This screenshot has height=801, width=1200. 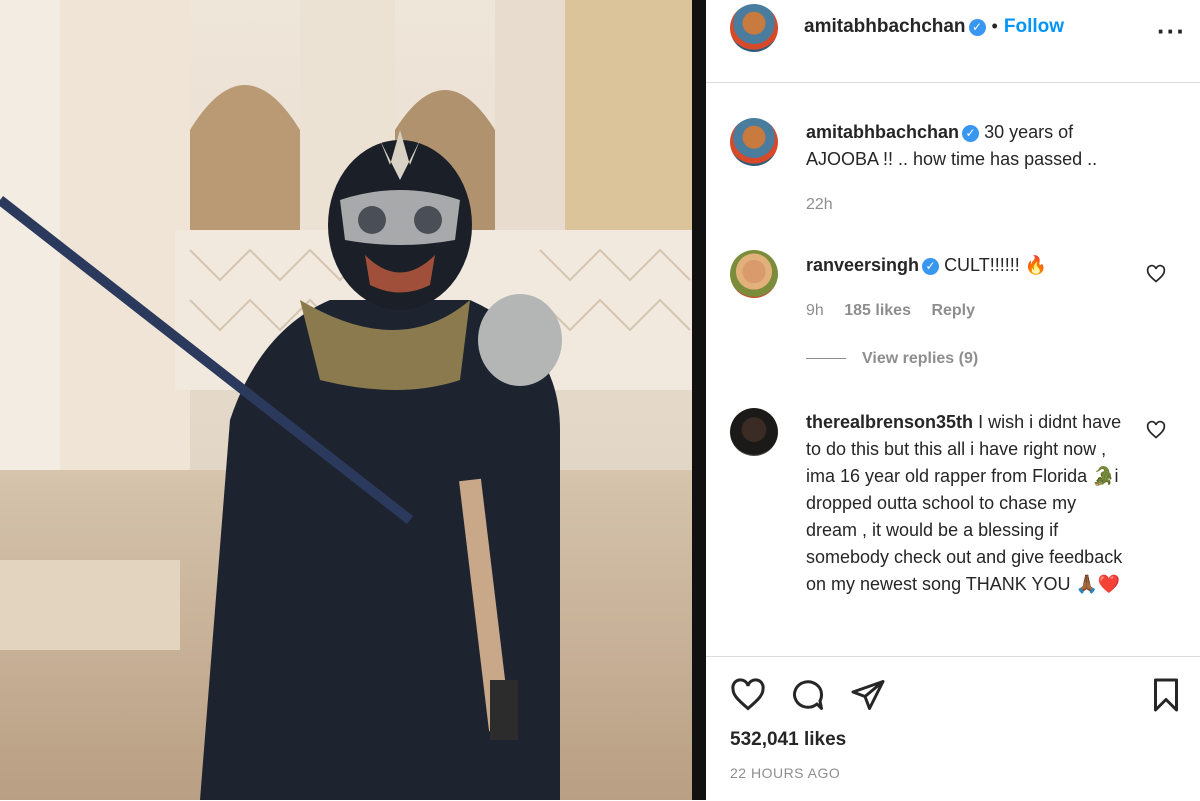 What do you see at coordinates (699, 400) in the screenshot?
I see `panel-divider` at bounding box center [699, 400].